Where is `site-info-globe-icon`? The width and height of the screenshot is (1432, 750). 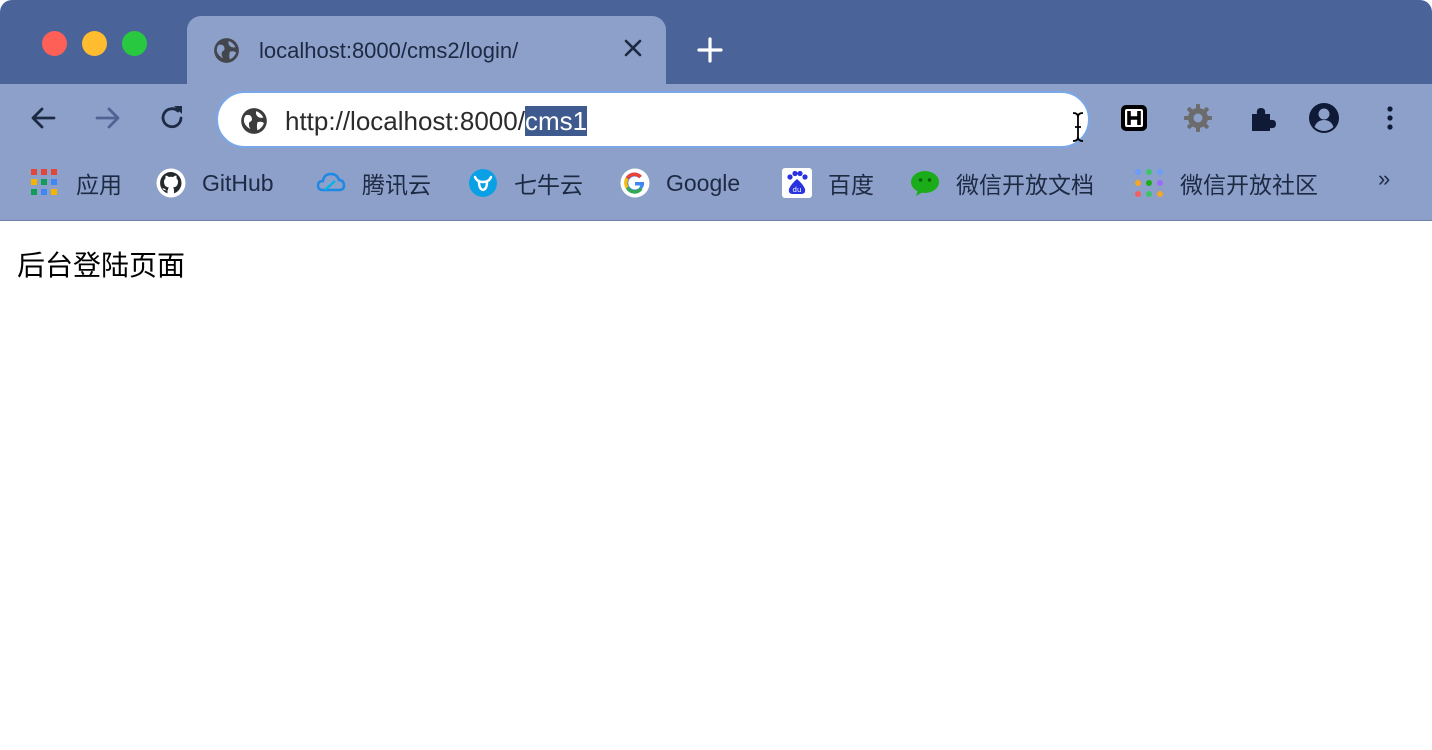 site-info-globe-icon is located at coordinates (254, 121).